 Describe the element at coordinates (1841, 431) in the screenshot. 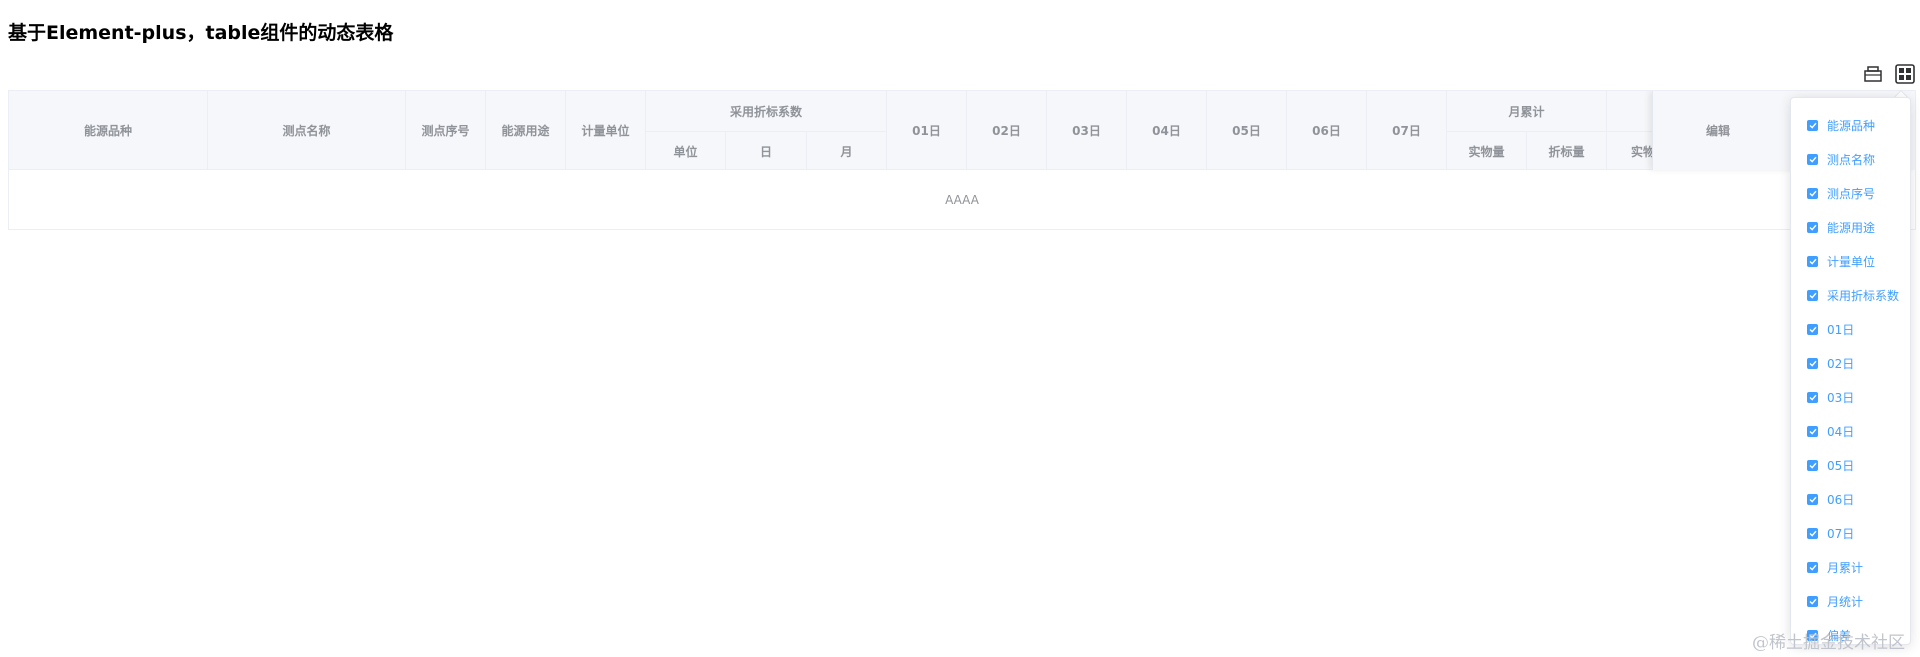

I see `column-checkbox-label: 04日` at that location.